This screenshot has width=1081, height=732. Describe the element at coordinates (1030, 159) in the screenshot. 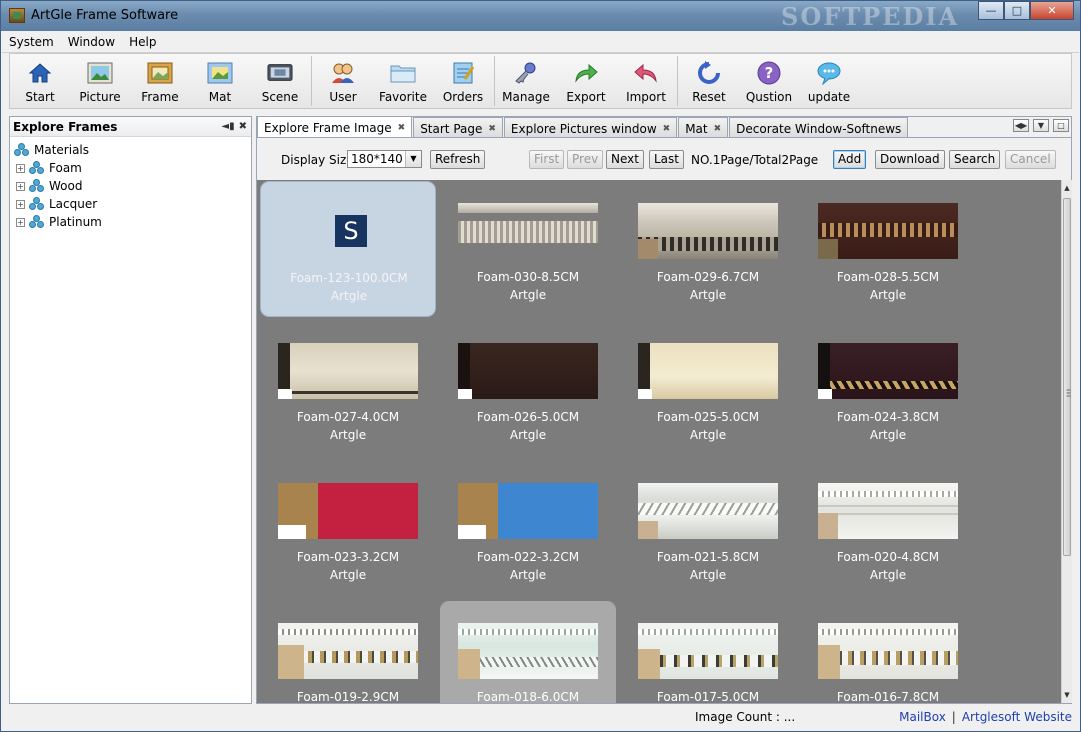

I see `cancel-button: Cancel` at that location.